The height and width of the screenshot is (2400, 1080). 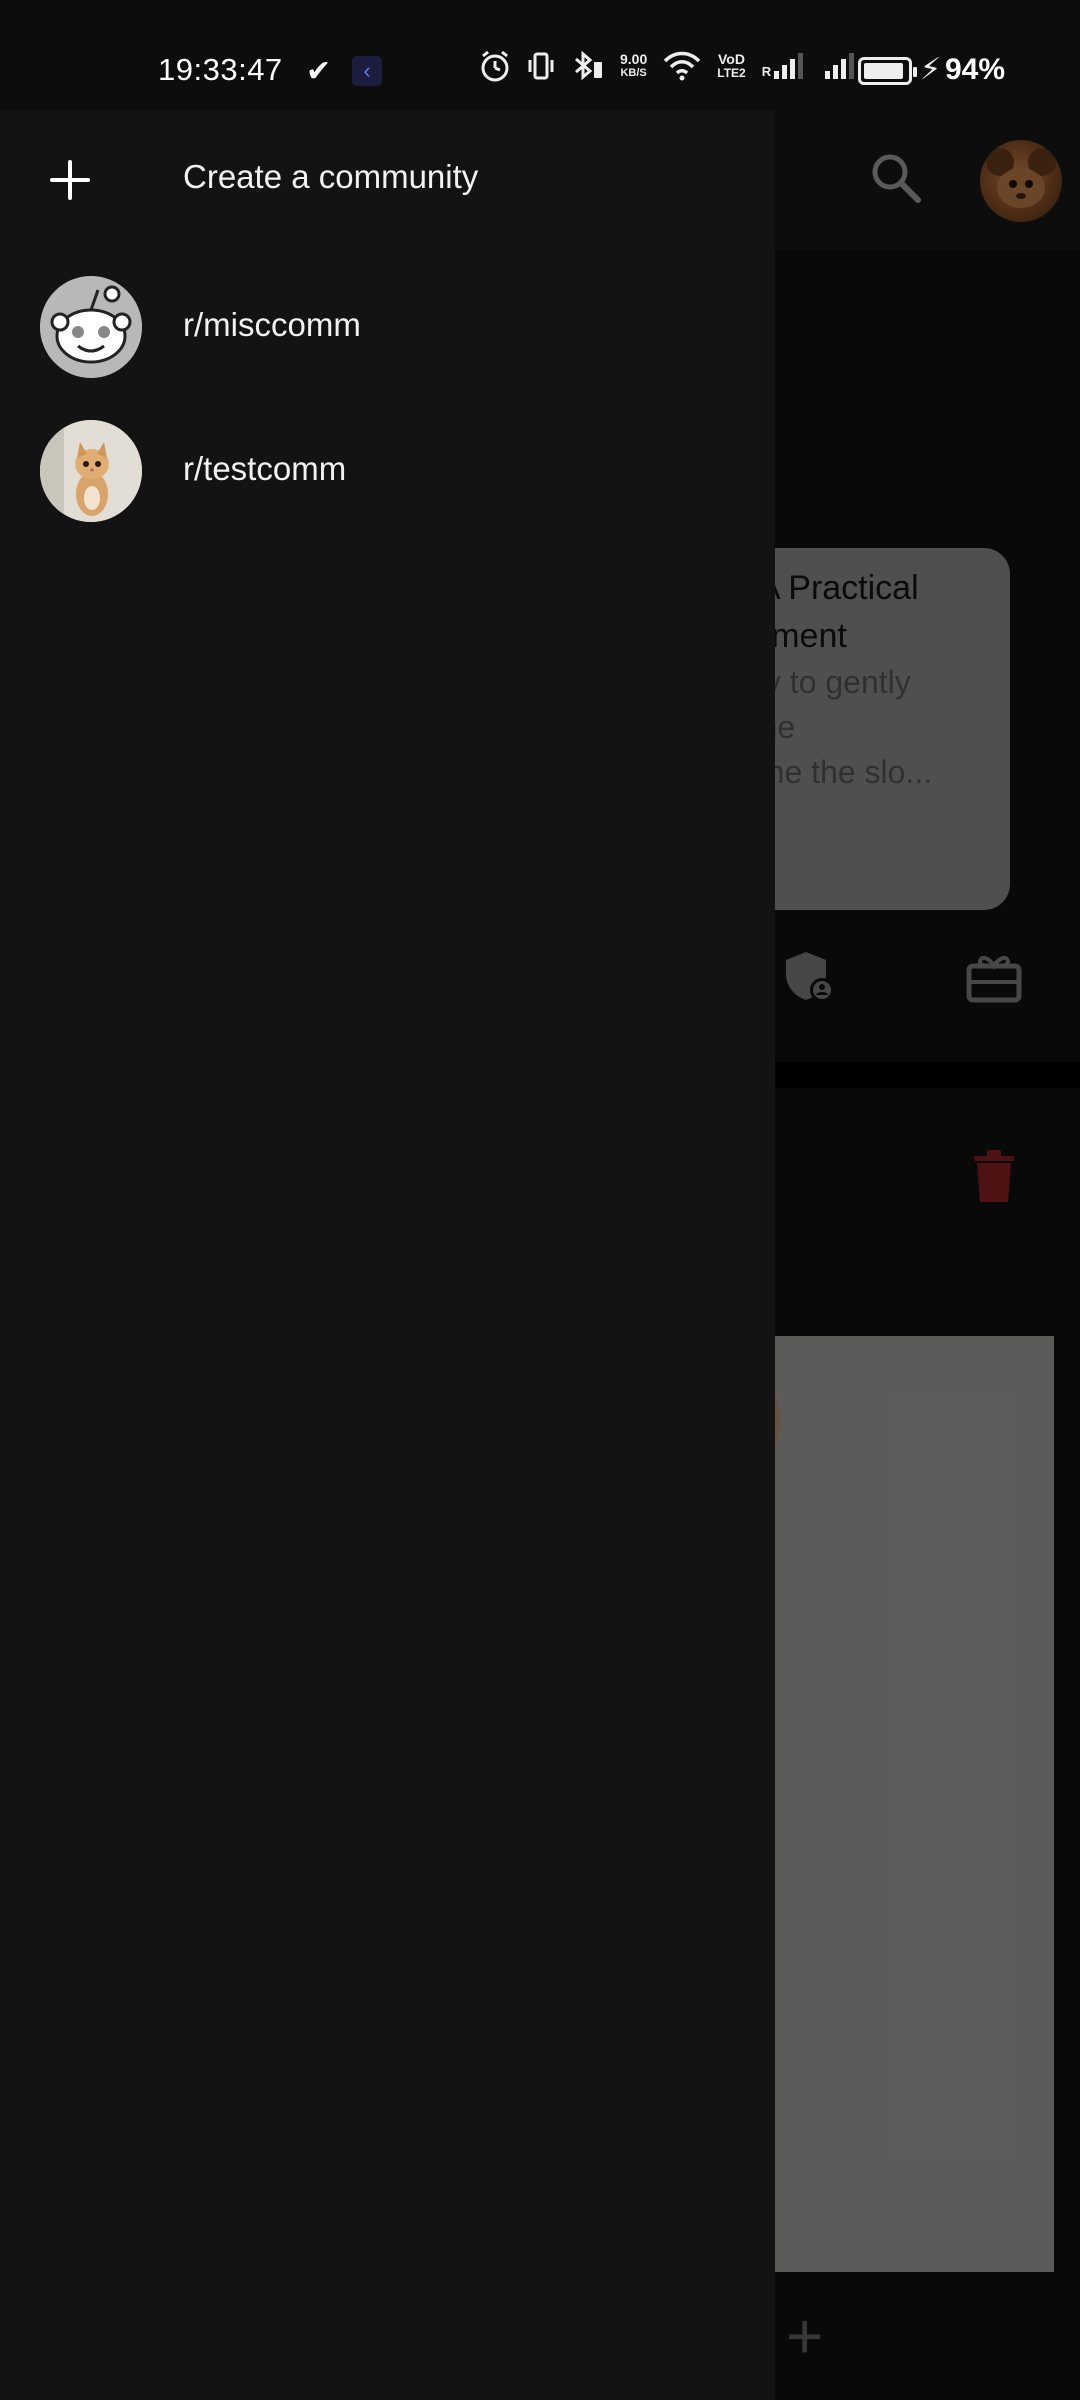 What do you see at coordinates (975, 69) in the screenshot?
I see `battery-percent: 94%` at bounding box center [975, 69].